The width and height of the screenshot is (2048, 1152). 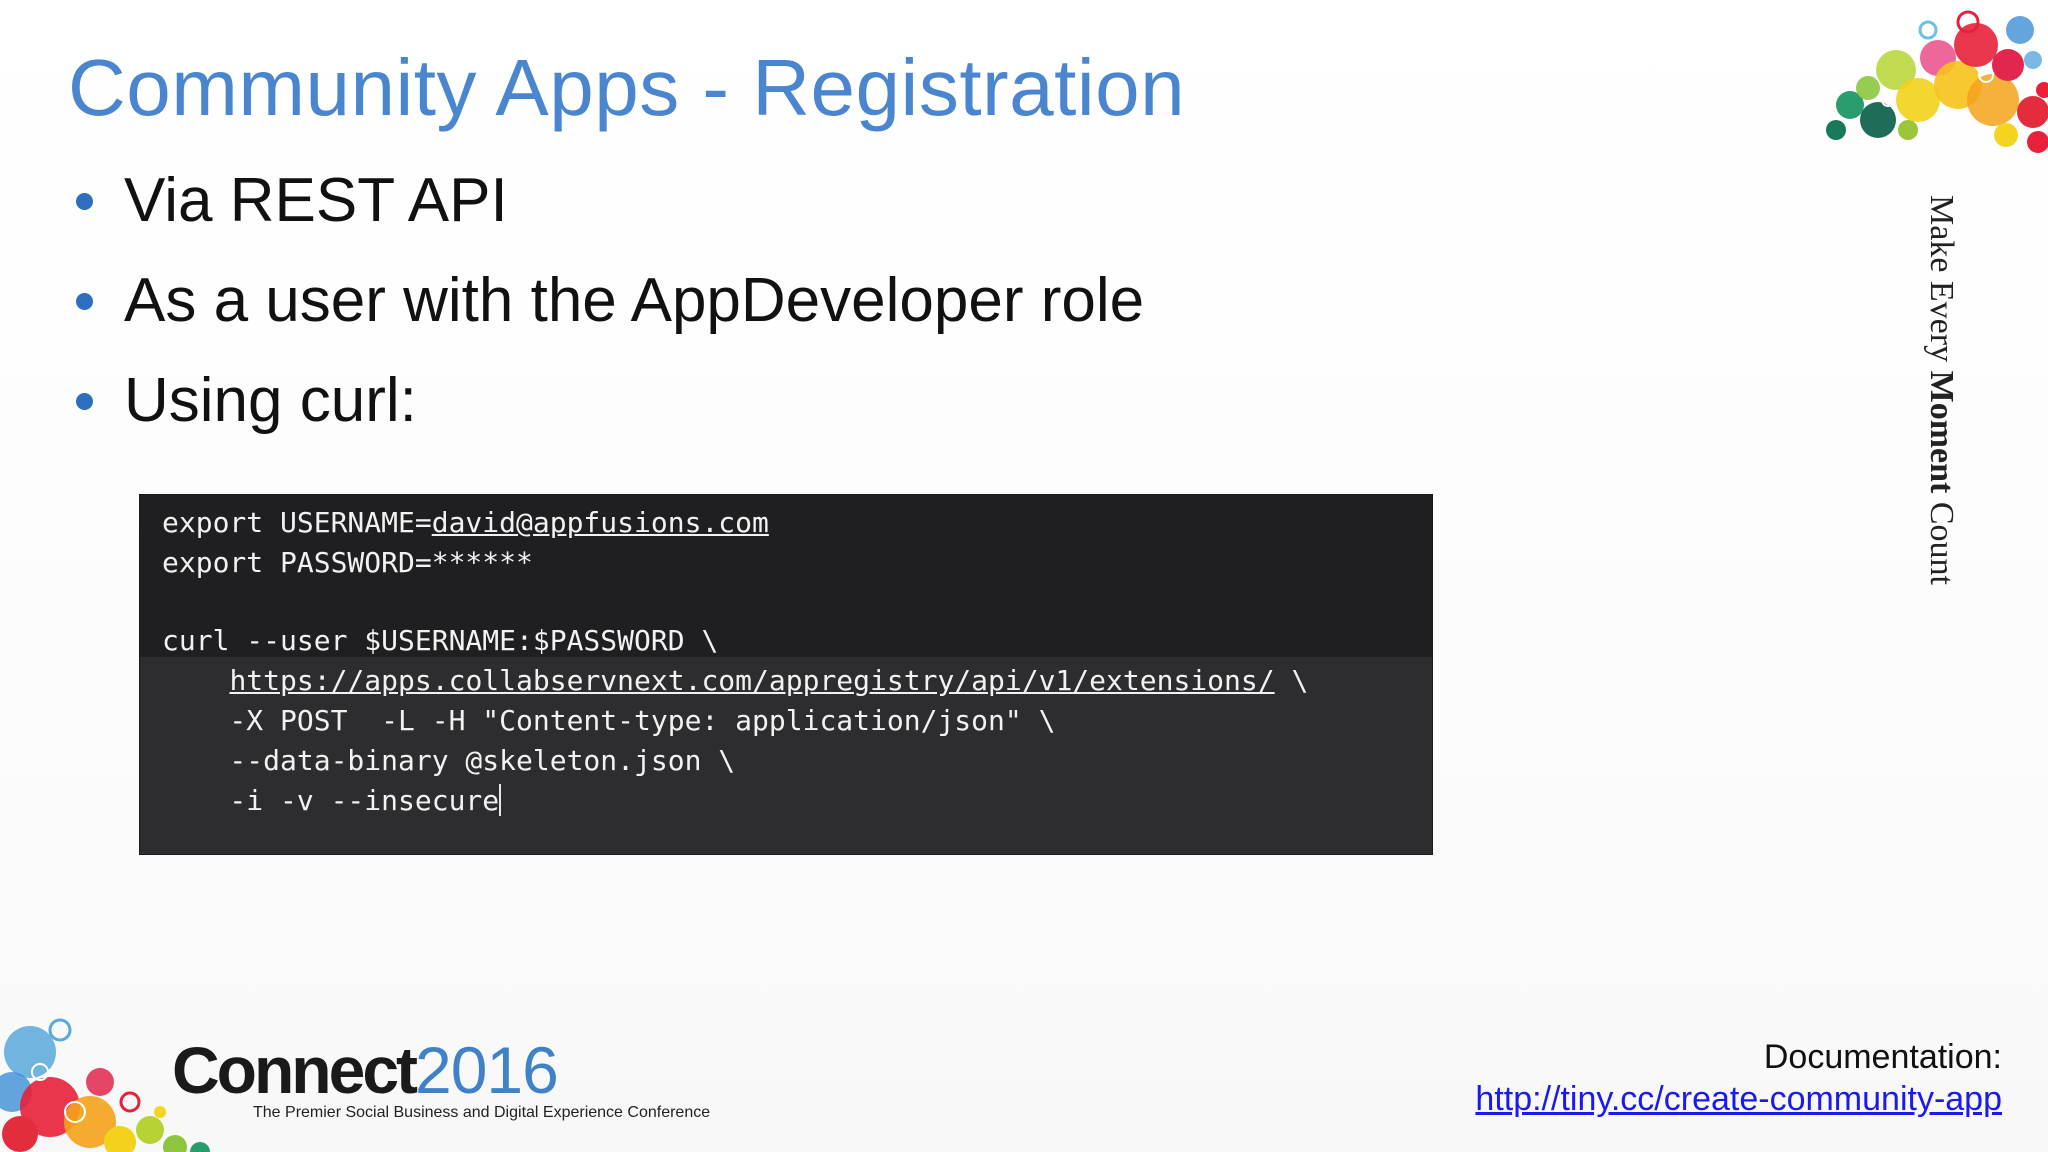 I want to click on code-text: export USERNAME=, so click(x=297, y=522).